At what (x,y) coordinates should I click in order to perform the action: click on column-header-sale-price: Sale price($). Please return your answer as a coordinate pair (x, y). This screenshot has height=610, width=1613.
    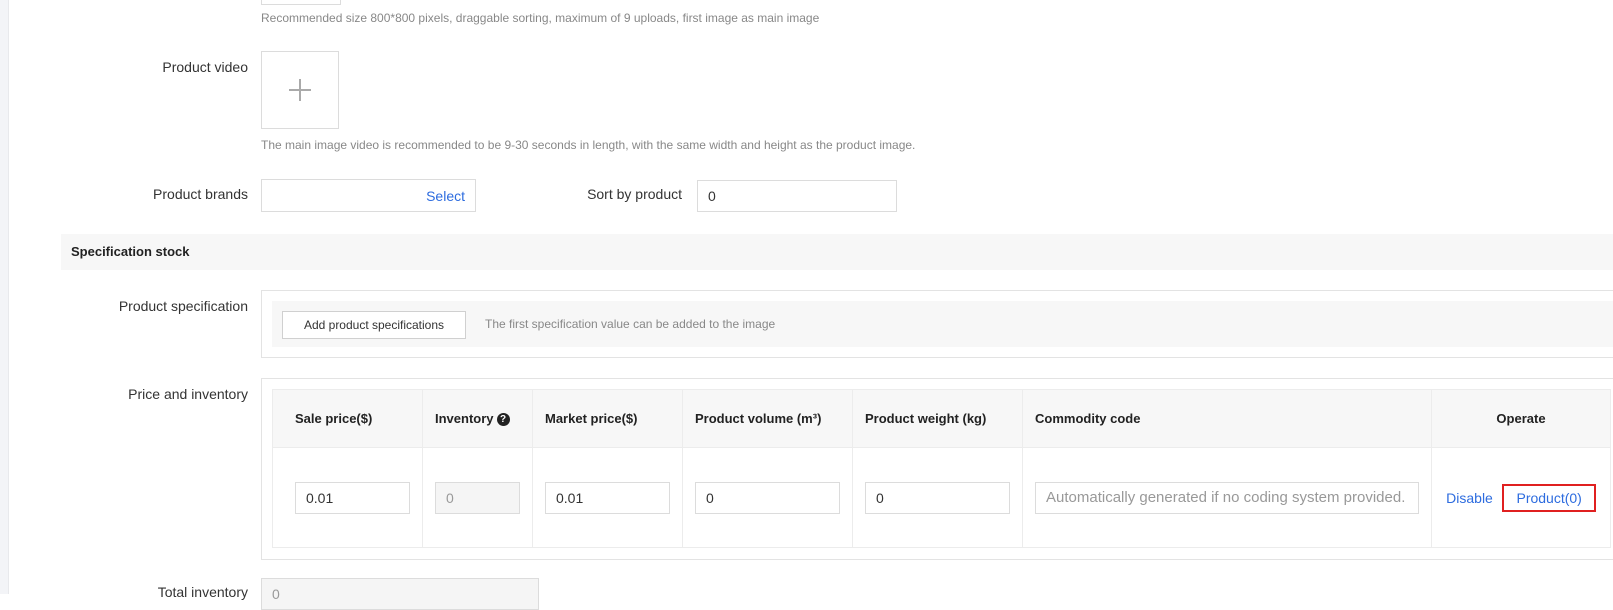
    Looking at the image, I should click on (347, 418).